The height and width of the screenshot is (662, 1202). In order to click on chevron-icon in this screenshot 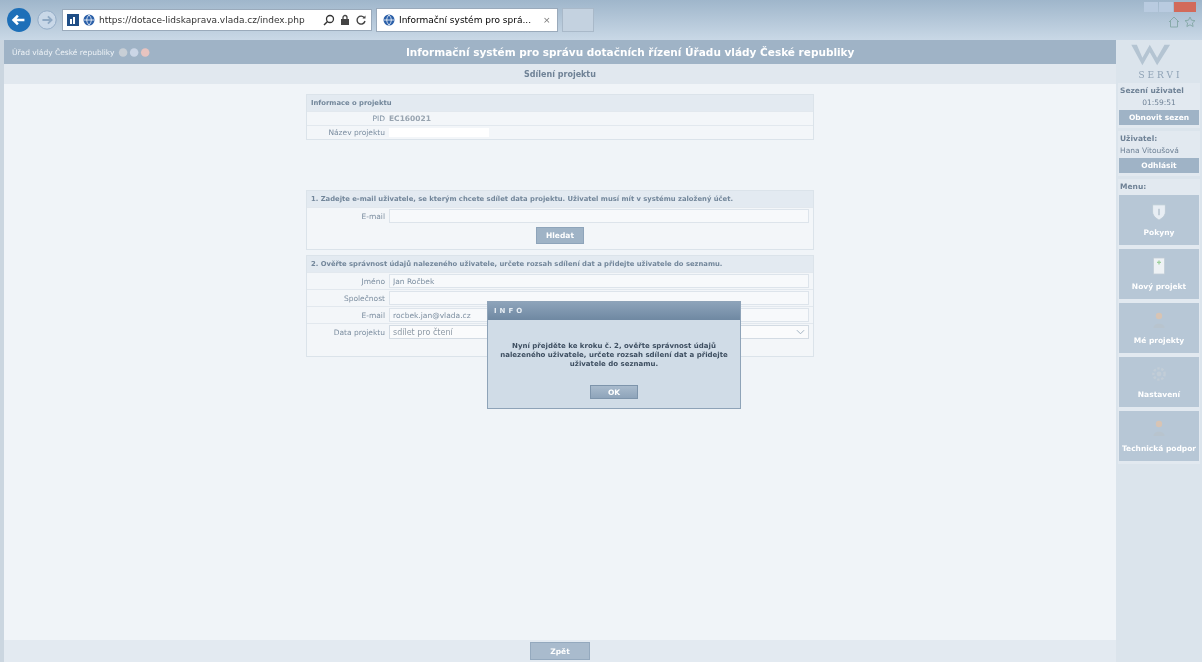, I will do `click(800, 332)`.